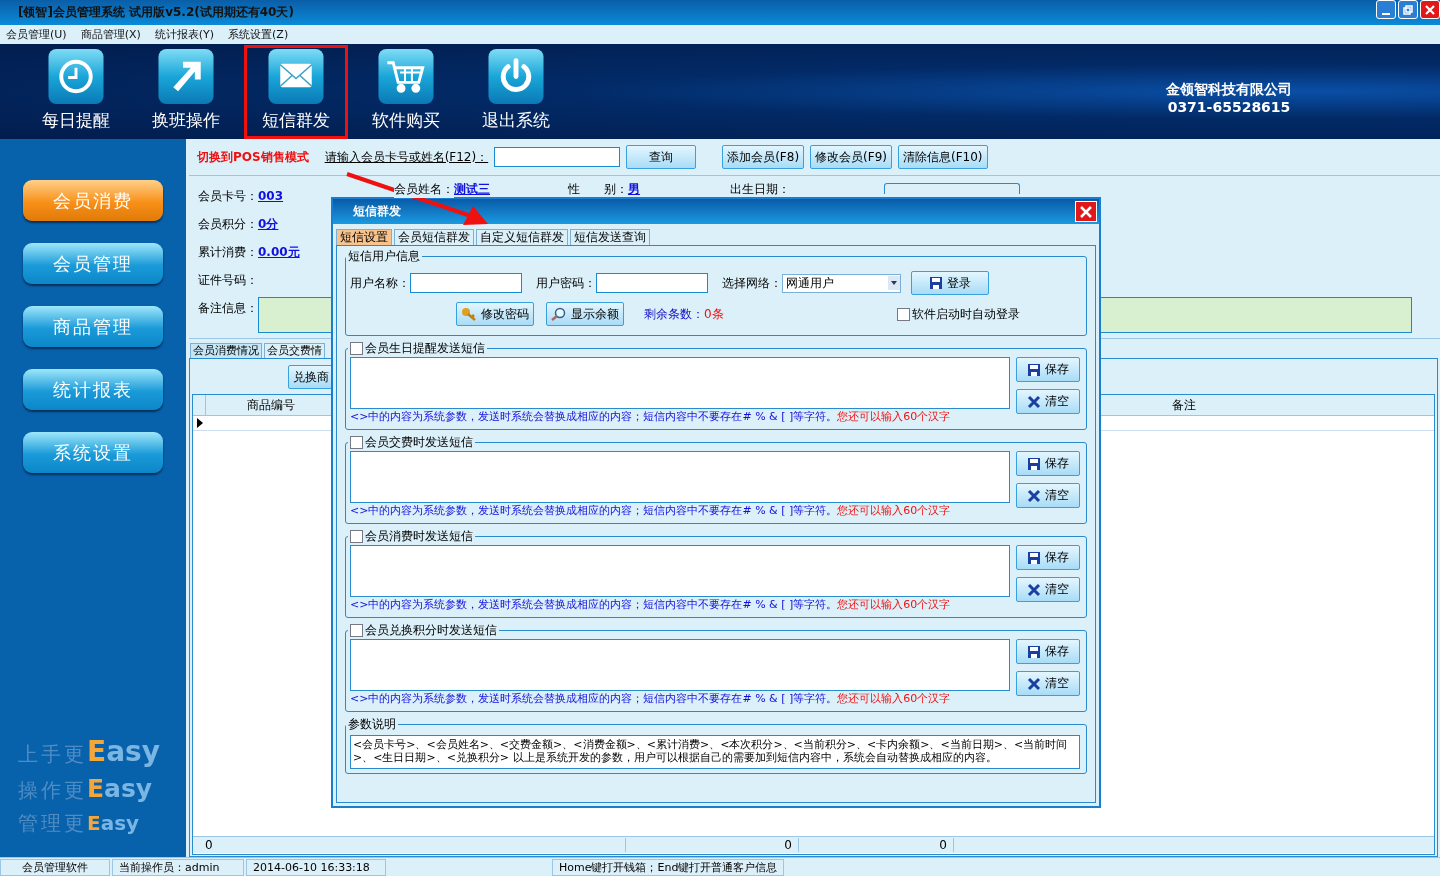 The width and height of the screenshot is (1440, 876). I want to click on dropdown-icon, so click(894, 283).